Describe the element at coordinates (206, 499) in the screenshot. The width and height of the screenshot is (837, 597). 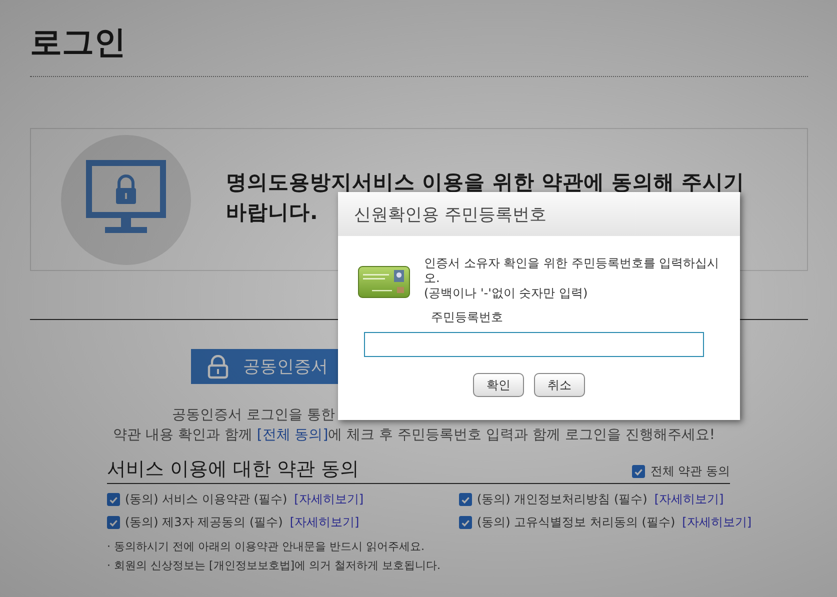
I see `checkbox-label: (동의) 서비스 이용약관 (필수)` at that location.